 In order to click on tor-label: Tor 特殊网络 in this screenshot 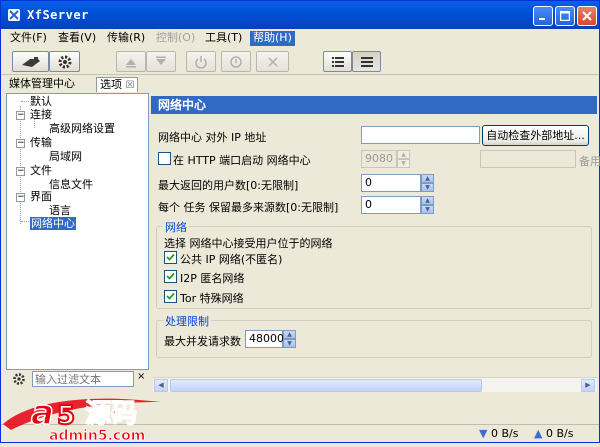, I will do `click(212, 298)`.